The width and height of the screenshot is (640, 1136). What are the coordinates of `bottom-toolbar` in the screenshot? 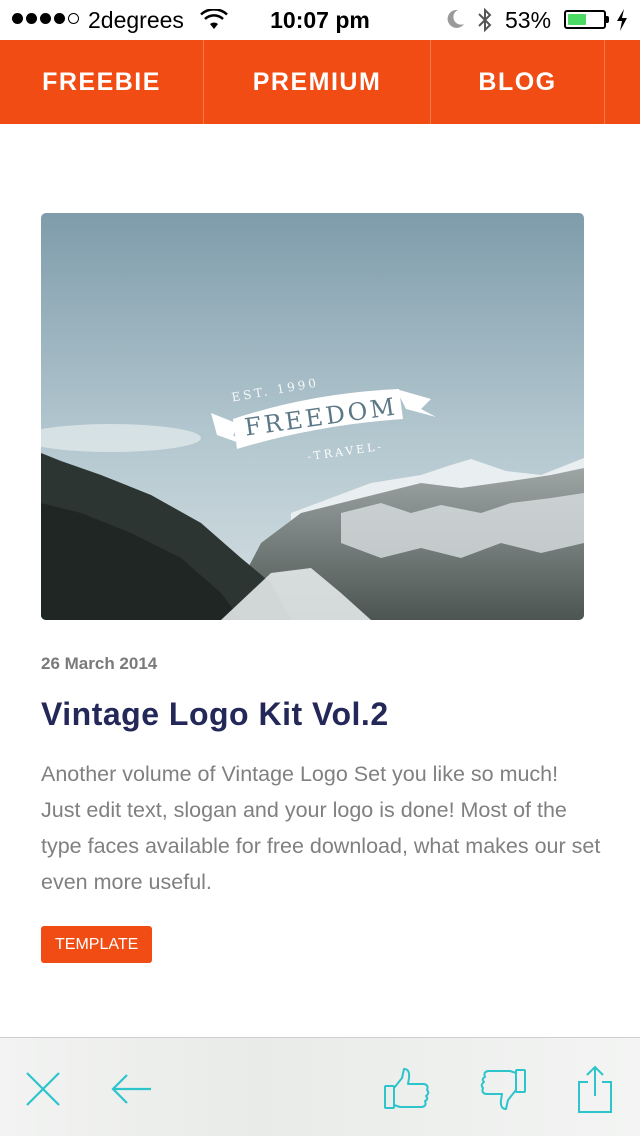 It's located at (320, 1086).